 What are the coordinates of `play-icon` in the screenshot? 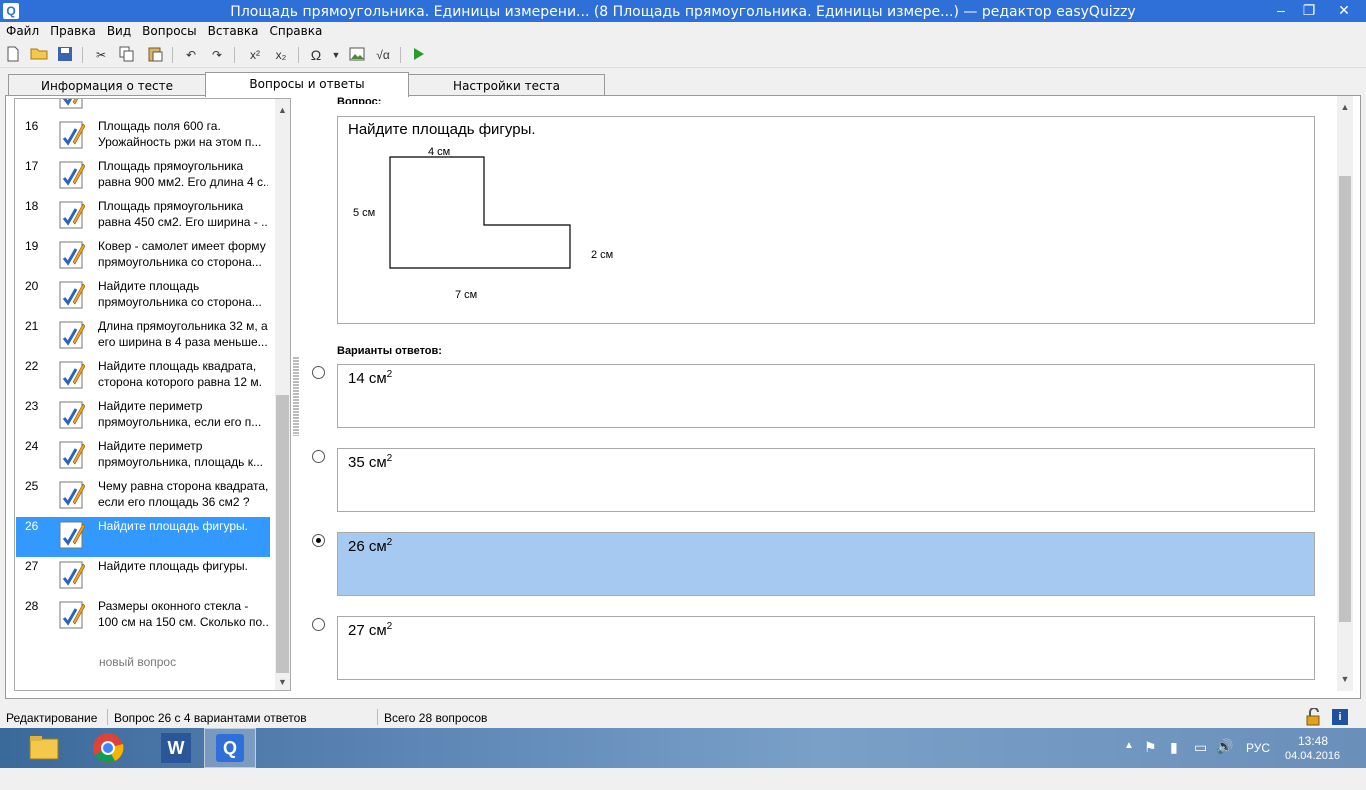 It's located at (419, 55).